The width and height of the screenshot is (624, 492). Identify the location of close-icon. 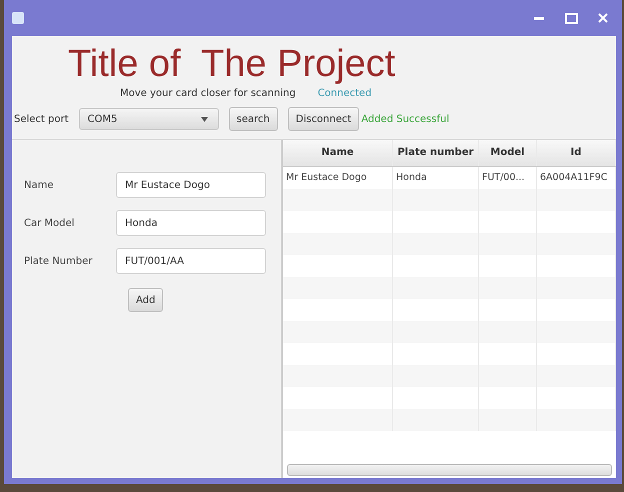
(603, 18).